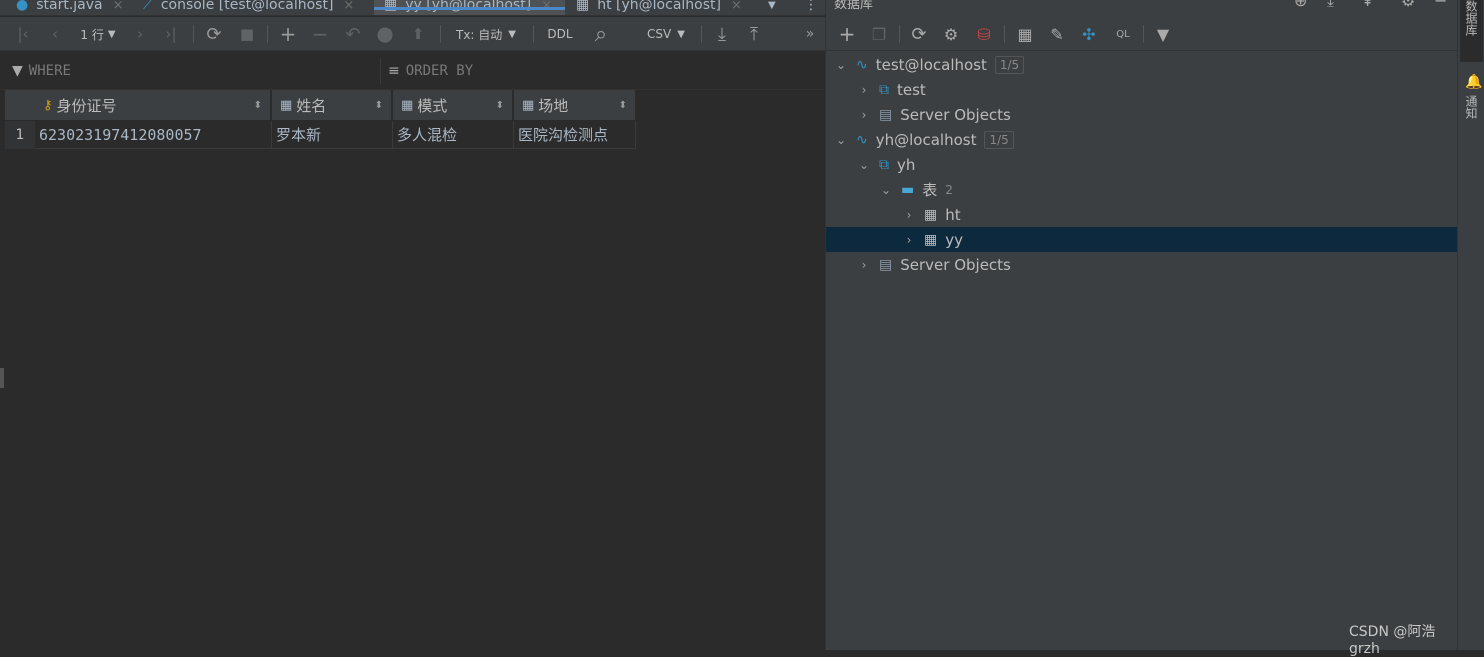  Describe the element at coordinates (847, 34) in the screenshot. I see `add-icon: +` at that location.